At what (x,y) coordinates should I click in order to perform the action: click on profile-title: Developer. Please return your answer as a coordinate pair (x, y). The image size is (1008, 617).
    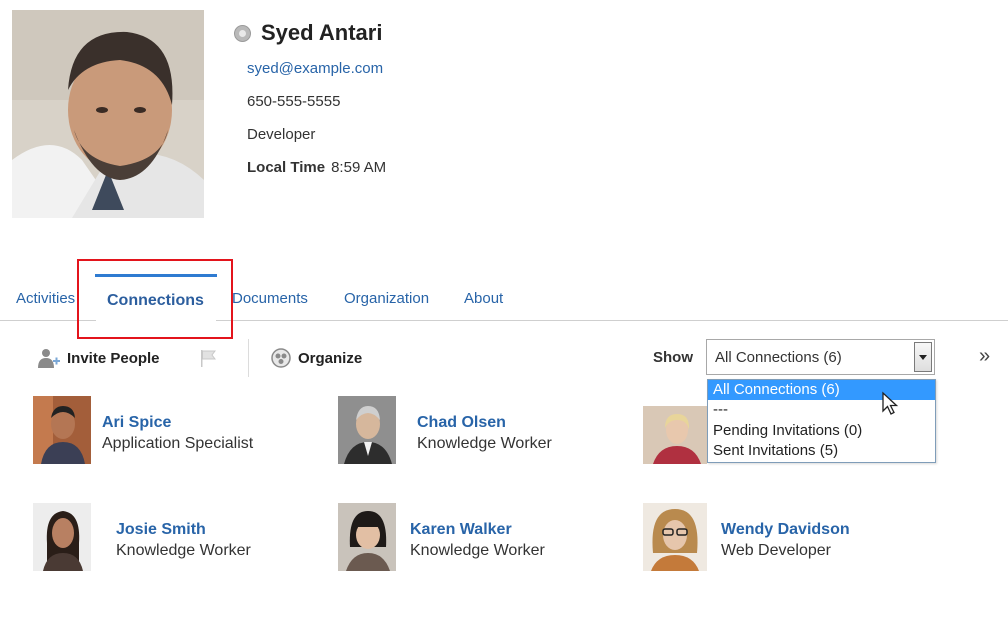
    Looking at the image, I should click on (281, 134).